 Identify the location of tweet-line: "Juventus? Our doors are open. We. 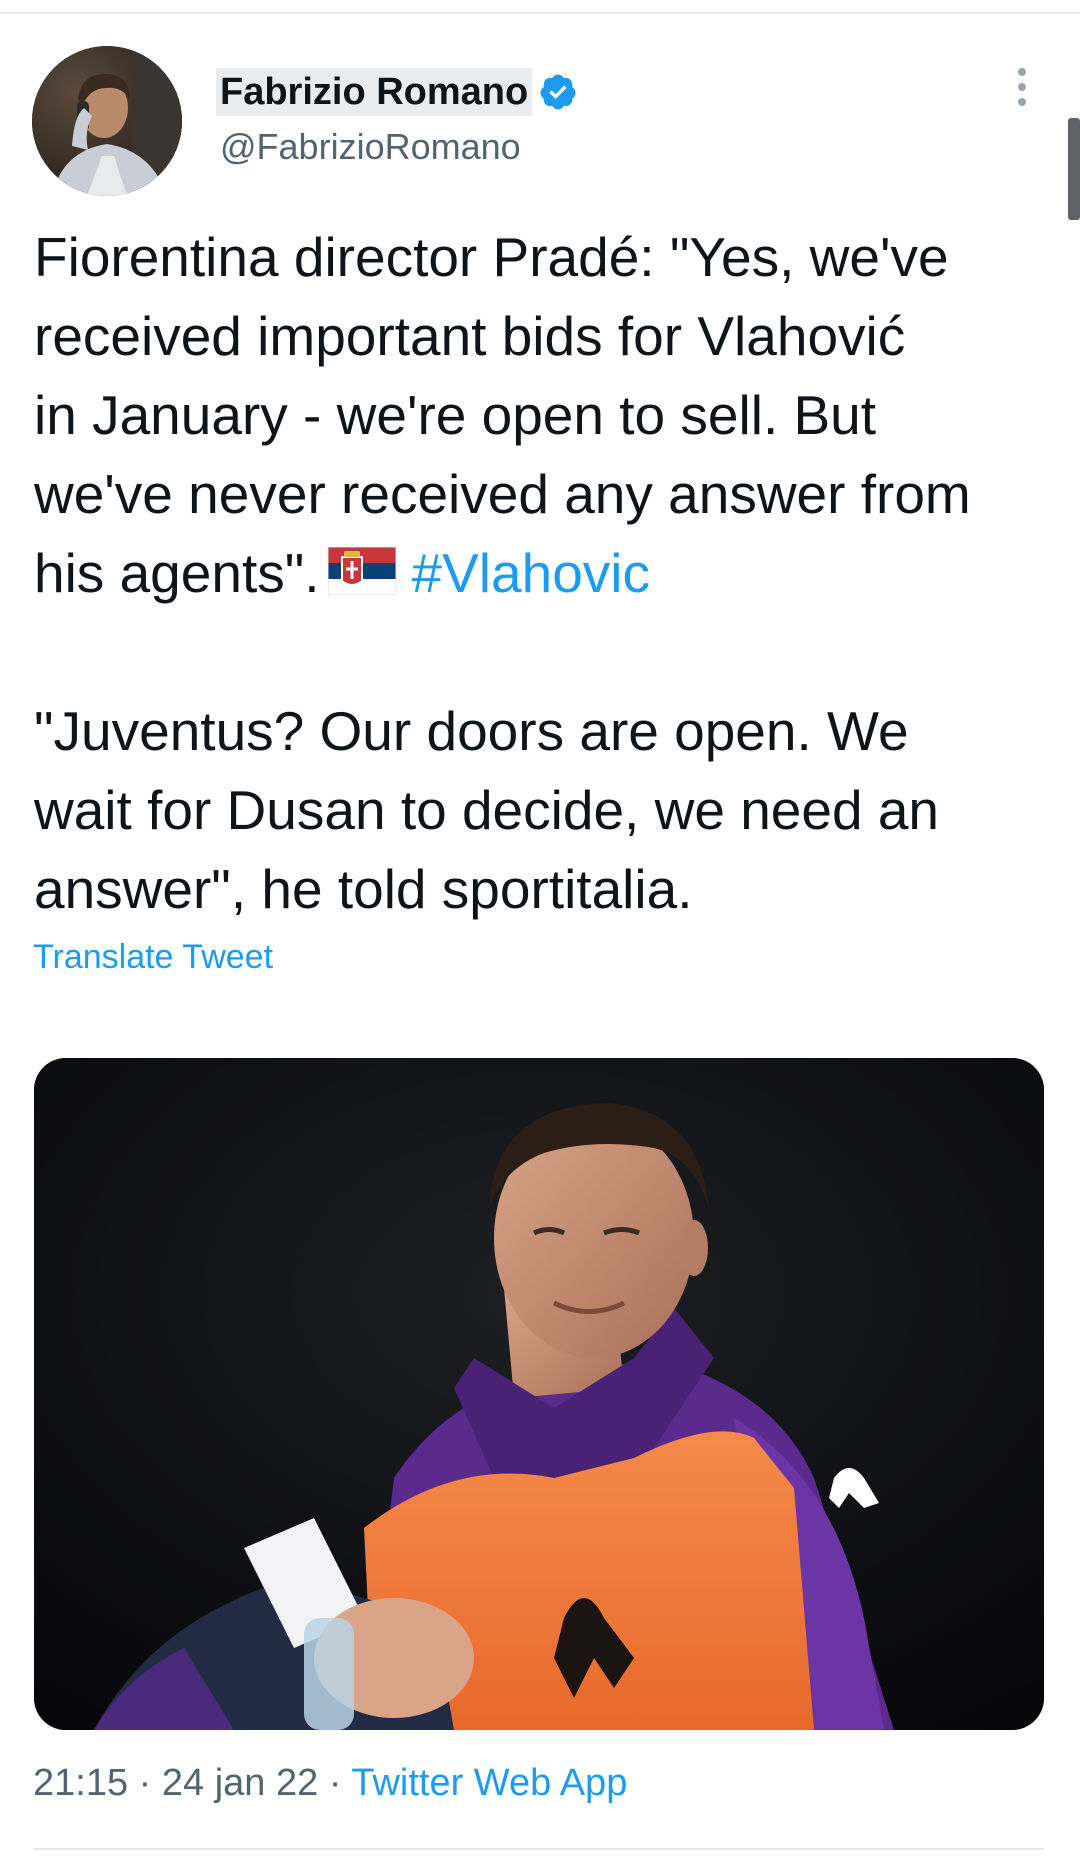
(471, 731).